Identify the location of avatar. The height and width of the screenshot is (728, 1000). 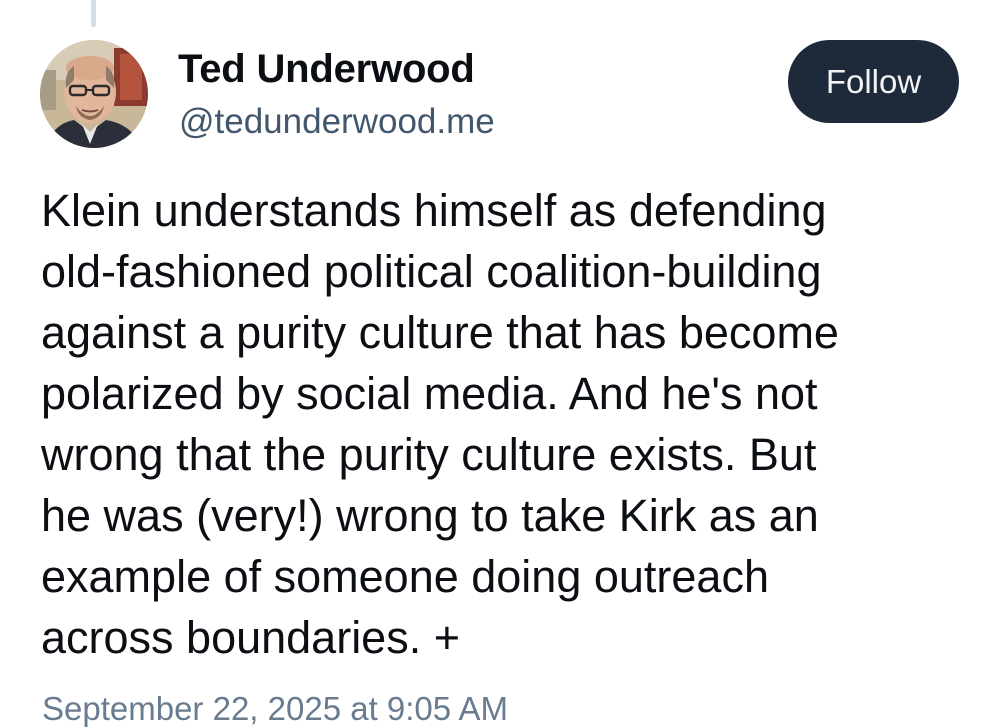
(94, 94).